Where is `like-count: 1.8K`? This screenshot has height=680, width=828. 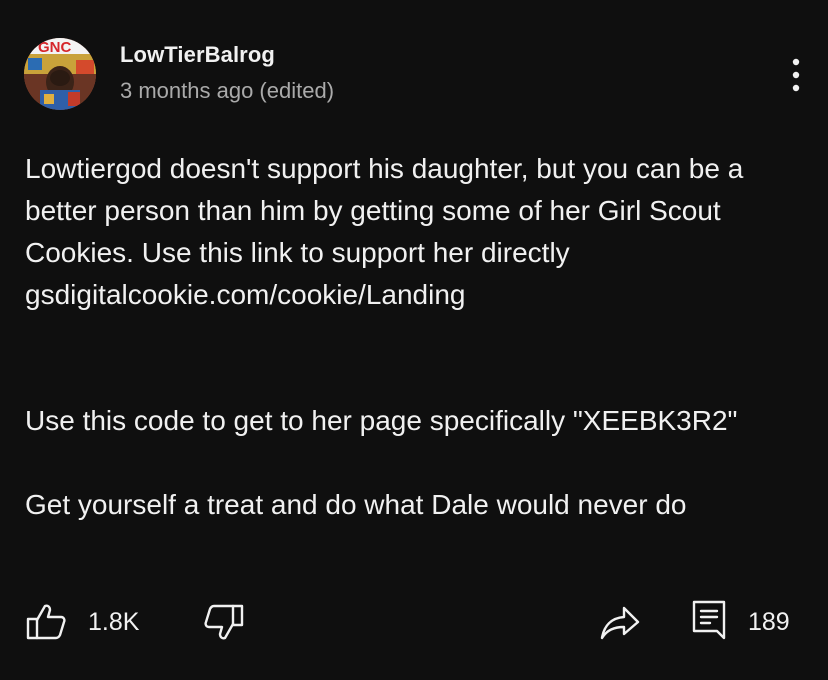
like-count: 1.8K is located at coordinates (114, 622).